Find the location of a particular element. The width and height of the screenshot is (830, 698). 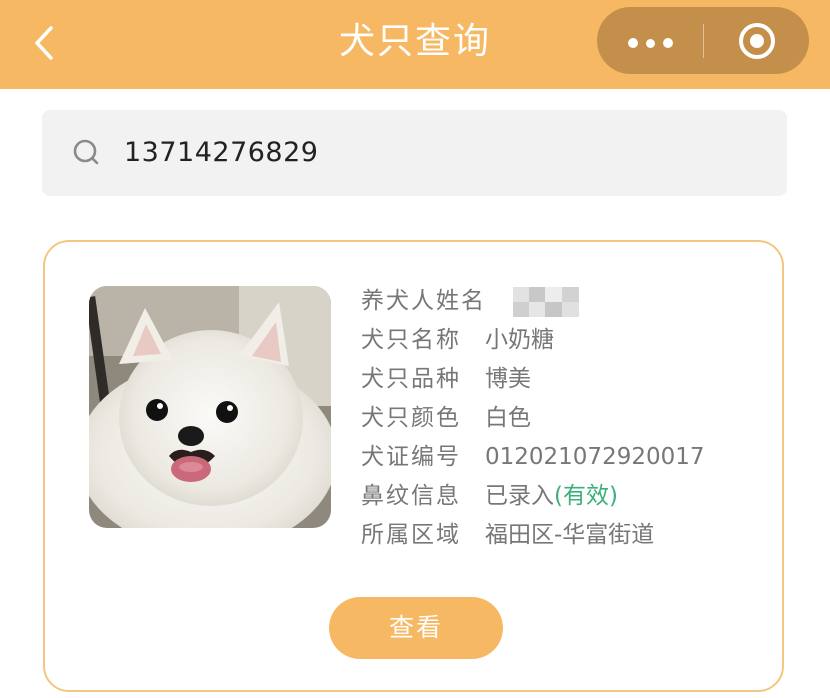

target-icon is located at coordinates (757, 41).